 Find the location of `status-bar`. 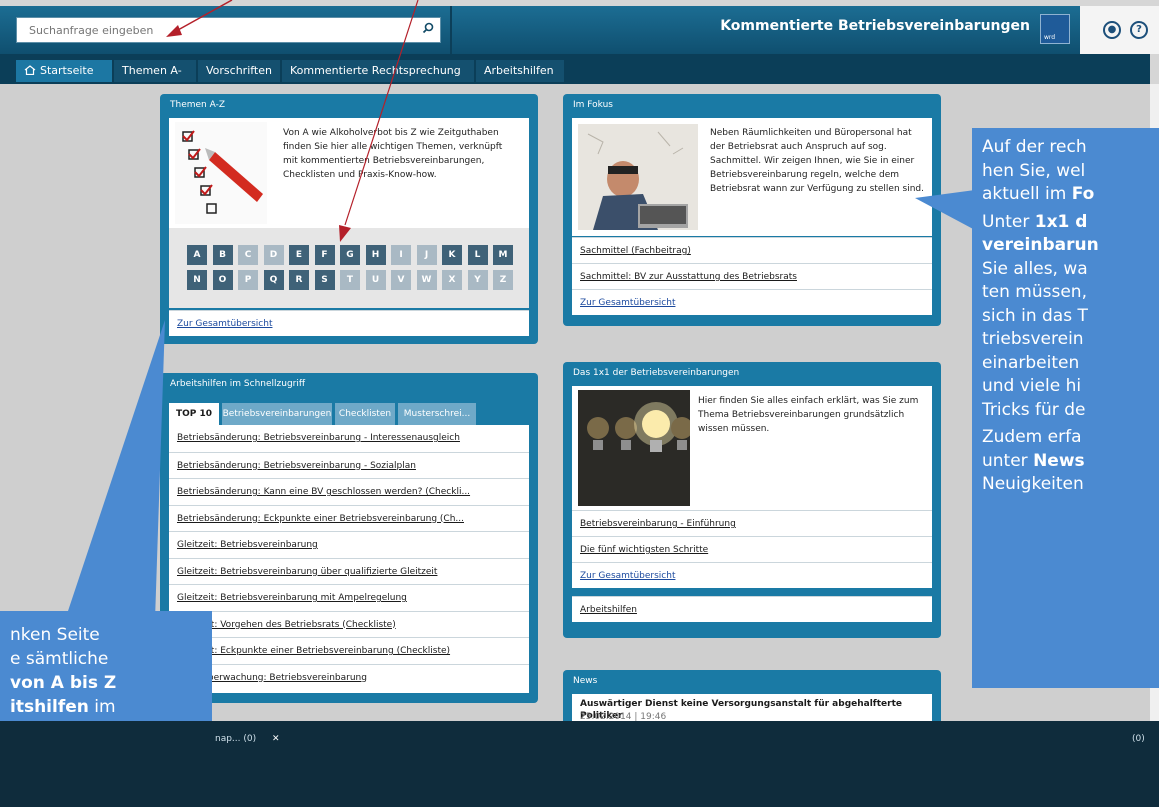

status-bar is located at coordinates (579, 764).